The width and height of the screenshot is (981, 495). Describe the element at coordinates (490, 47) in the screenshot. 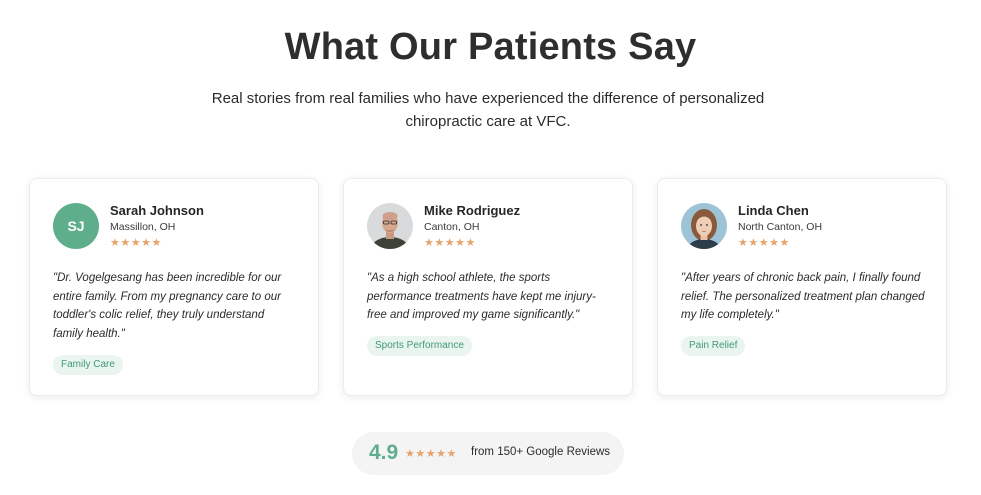

I see `section-title: What Our Patients Say` at that location.